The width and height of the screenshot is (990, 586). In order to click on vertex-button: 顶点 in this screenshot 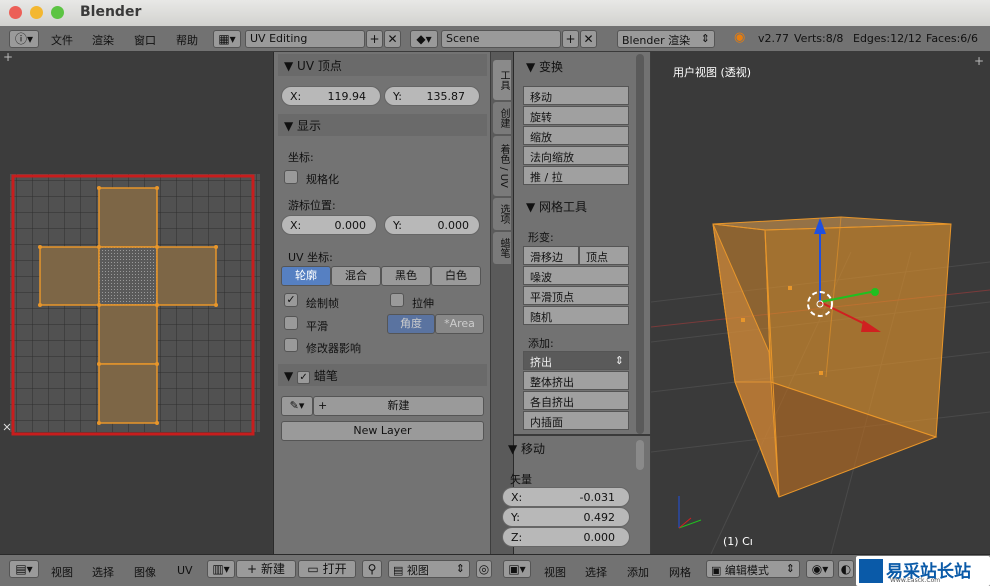, I will do `click(604, 255)`.